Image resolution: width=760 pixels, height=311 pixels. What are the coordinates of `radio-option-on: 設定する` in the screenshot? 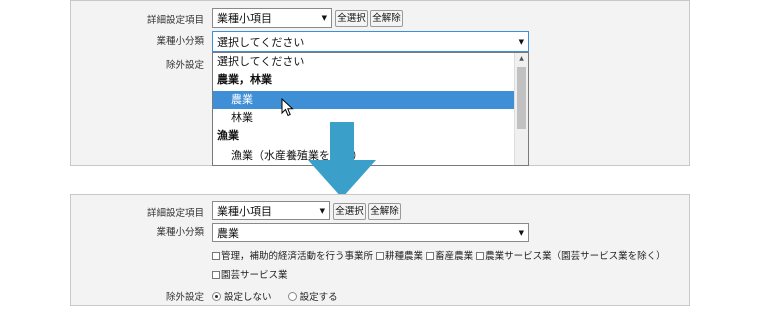 It's located at (312, 297).